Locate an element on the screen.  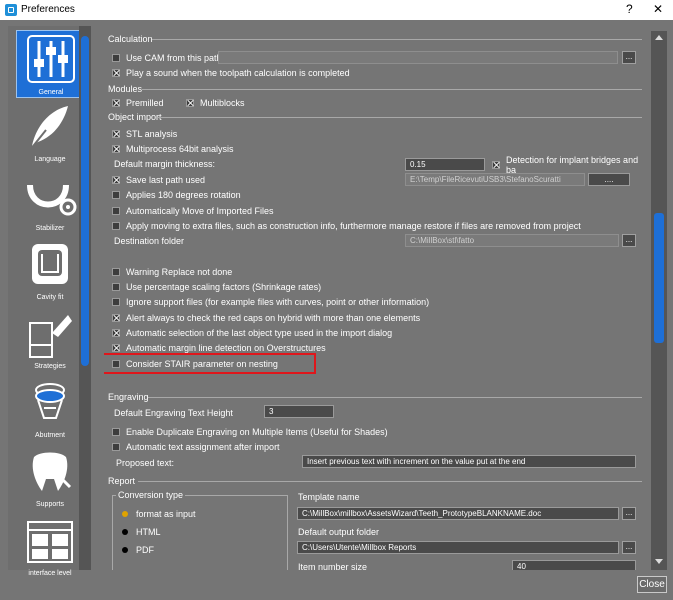
engraving-height-input: 3 is located at coordinates (299, 411).